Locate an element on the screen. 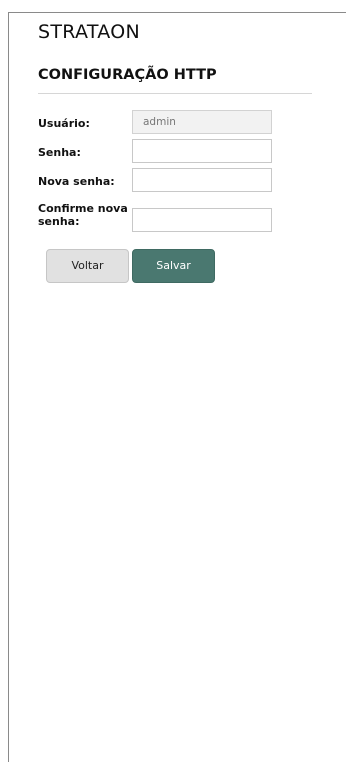  brand-logo-text: STRATAON is located at coordinates (89, 32).